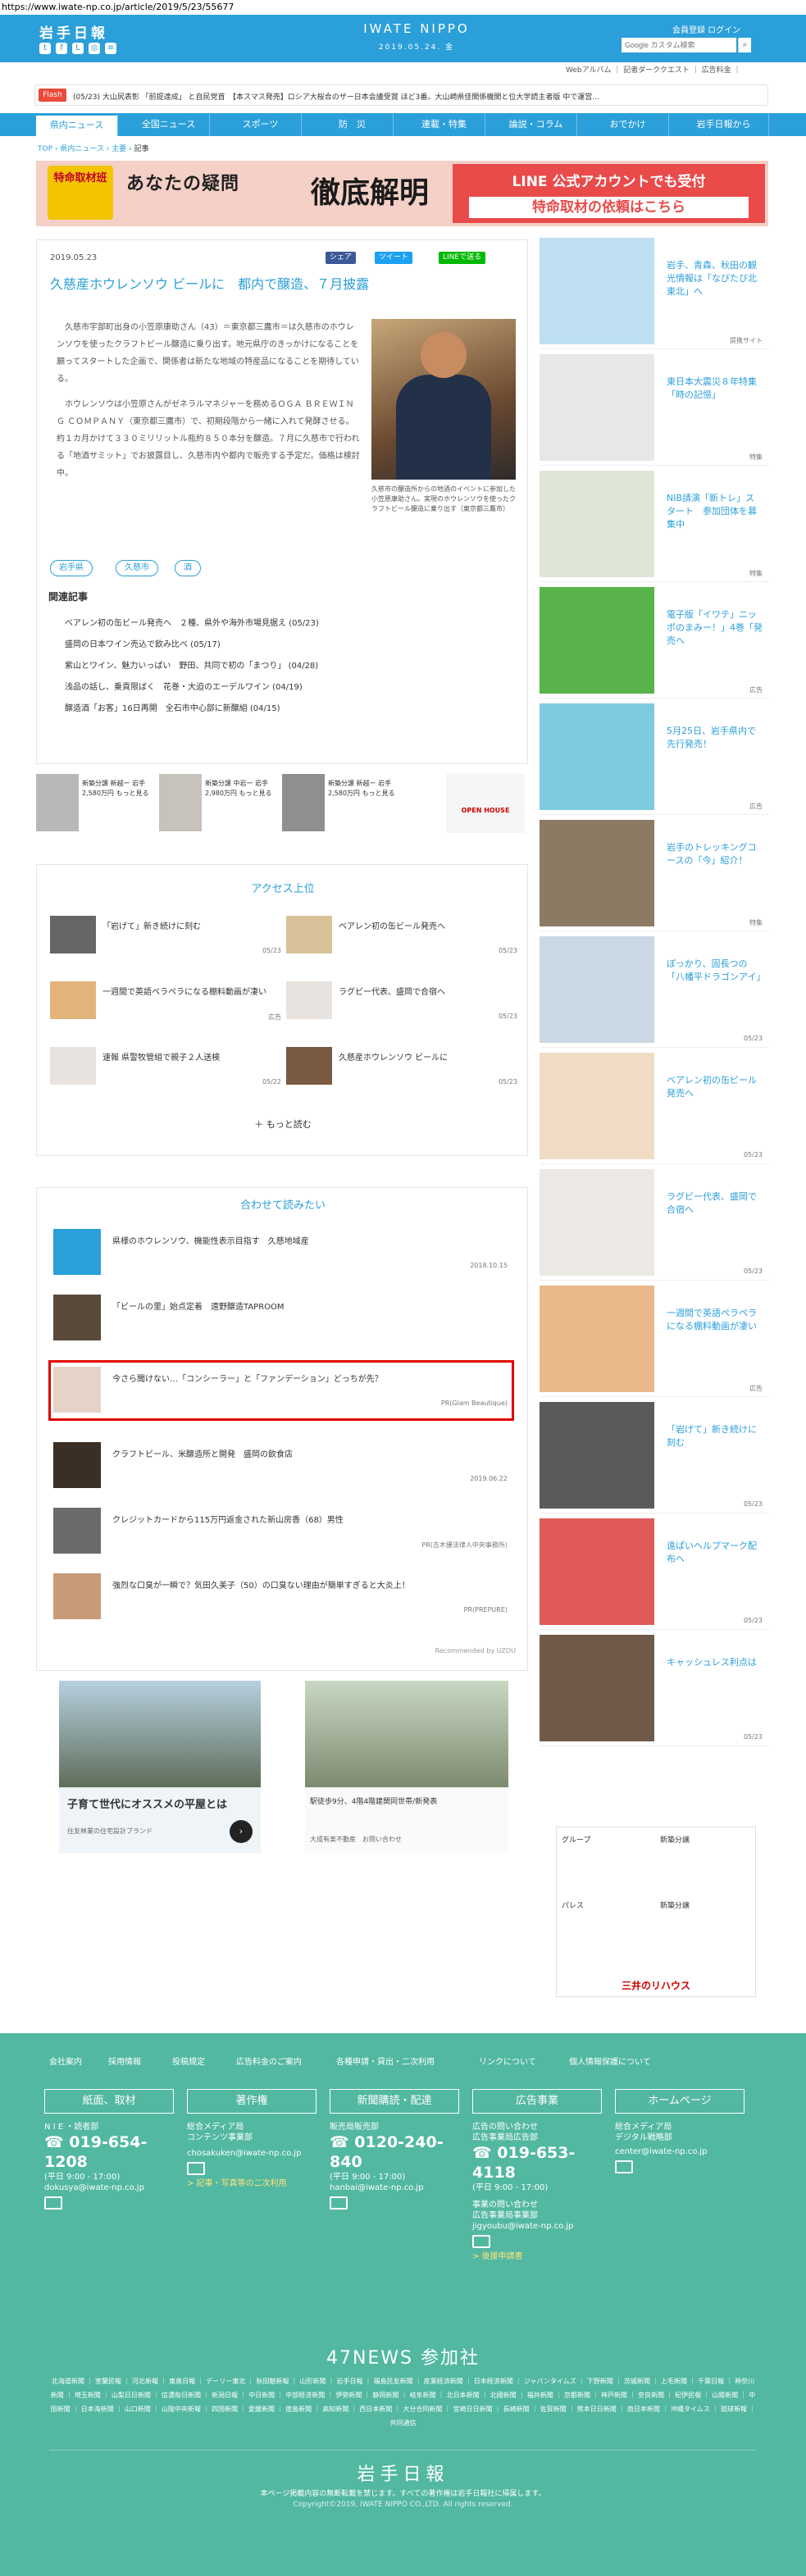 This screenshot has width=806, height=2576. I want to click on sidebar-item: 岩手、青森、秋田の観光情報は「なびたび北東北」へ 提携サイト, so click(654, 291).